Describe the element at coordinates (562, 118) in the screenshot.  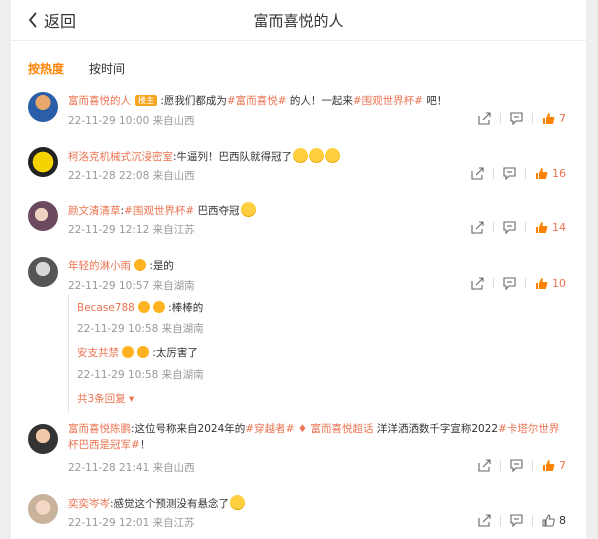
I see `like-count: 7` at that location.